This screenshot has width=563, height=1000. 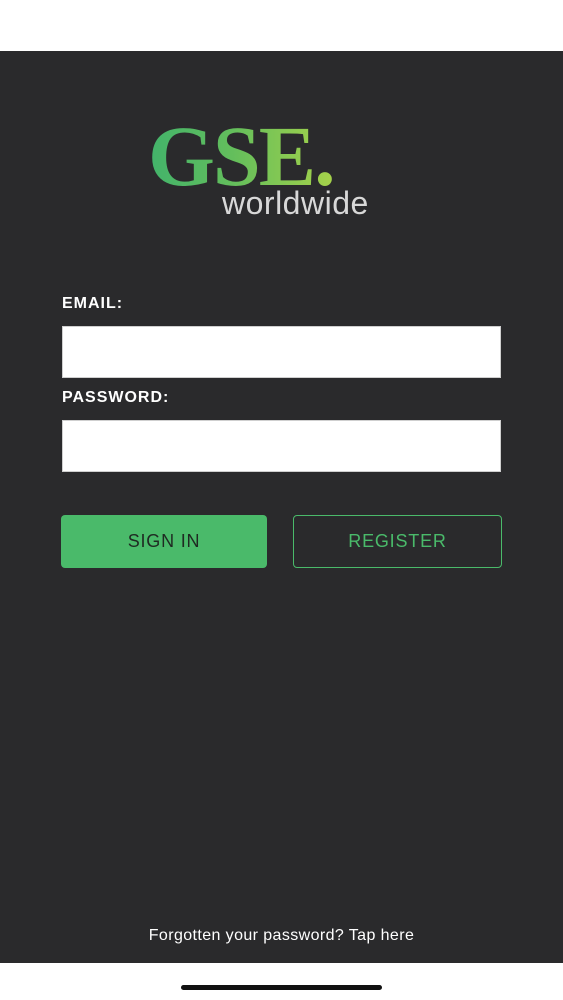 I want to click on forgot-password-link: Forgotten your password? Tap here, so click(x=281, y=936).